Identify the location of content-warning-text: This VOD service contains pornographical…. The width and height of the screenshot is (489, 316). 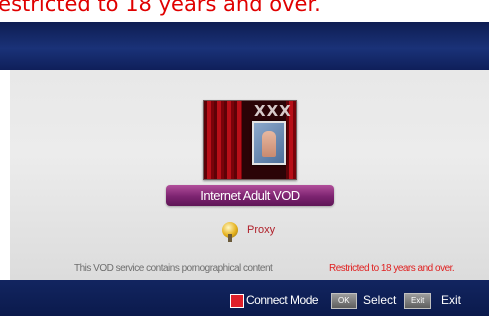
(173, 268).